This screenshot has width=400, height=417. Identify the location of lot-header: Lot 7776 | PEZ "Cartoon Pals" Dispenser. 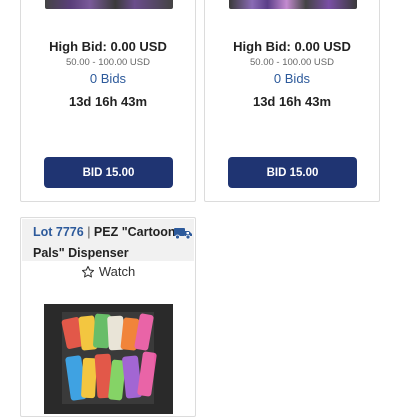
(108, 240).